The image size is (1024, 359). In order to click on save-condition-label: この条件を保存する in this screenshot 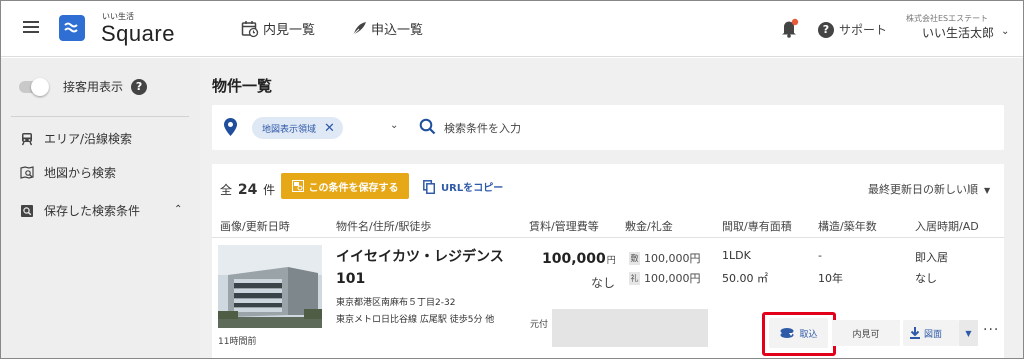, I will do `click(353, 188)`.